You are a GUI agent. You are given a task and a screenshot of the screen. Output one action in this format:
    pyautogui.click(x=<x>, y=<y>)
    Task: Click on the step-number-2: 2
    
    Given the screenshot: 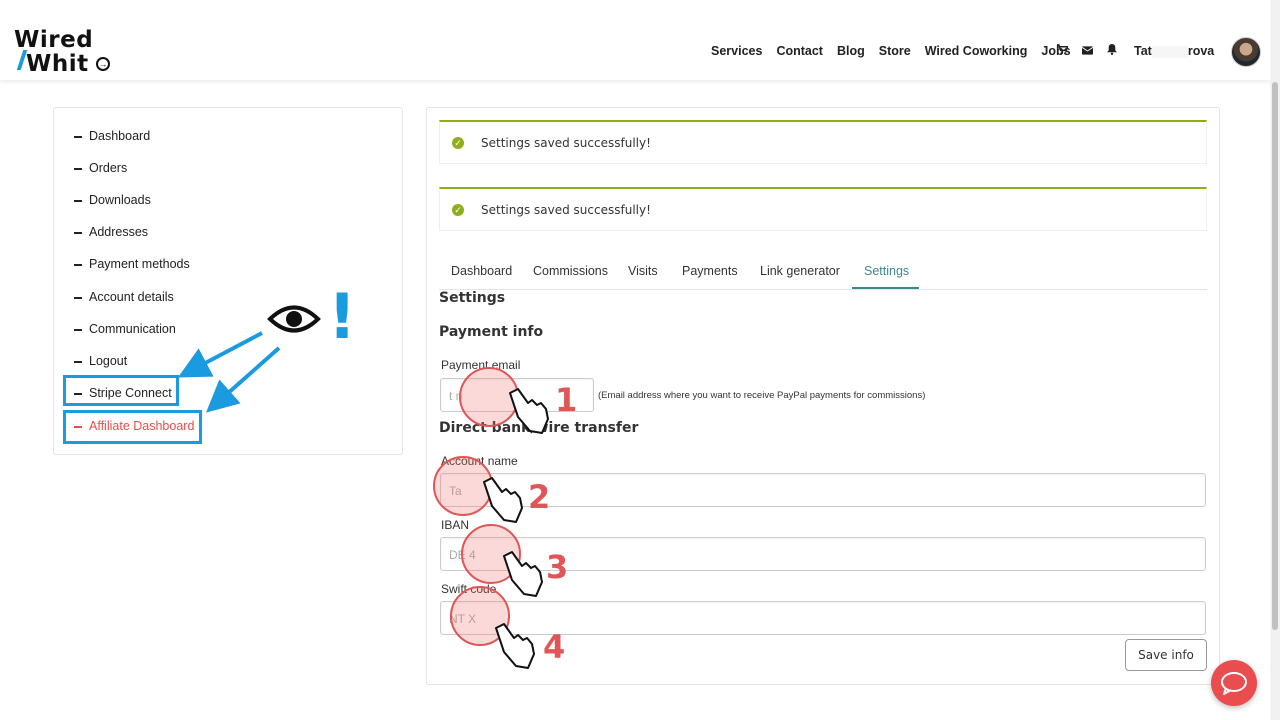 What is the action you would take?
    pyautogui.click(x=539, y=497)
    